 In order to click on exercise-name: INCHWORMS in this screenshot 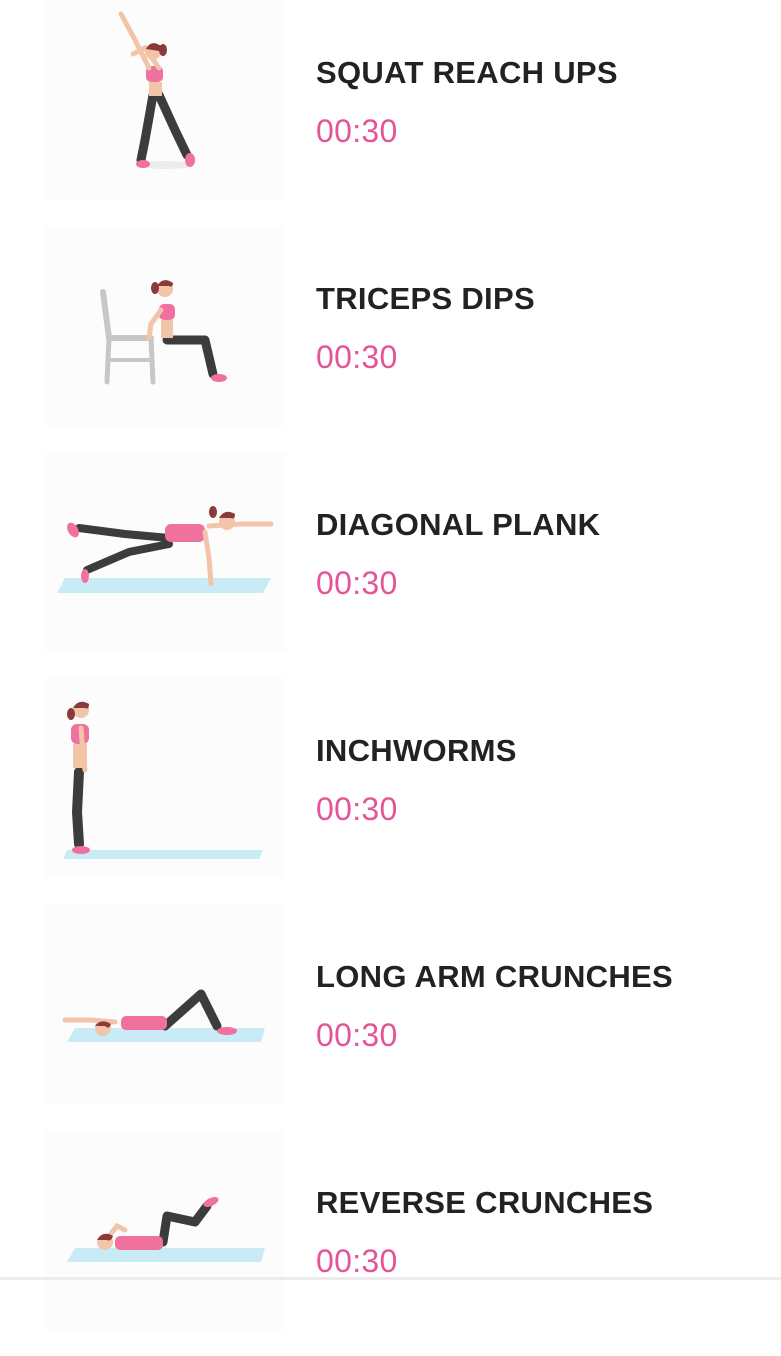, I will do `click(416, 750)`.